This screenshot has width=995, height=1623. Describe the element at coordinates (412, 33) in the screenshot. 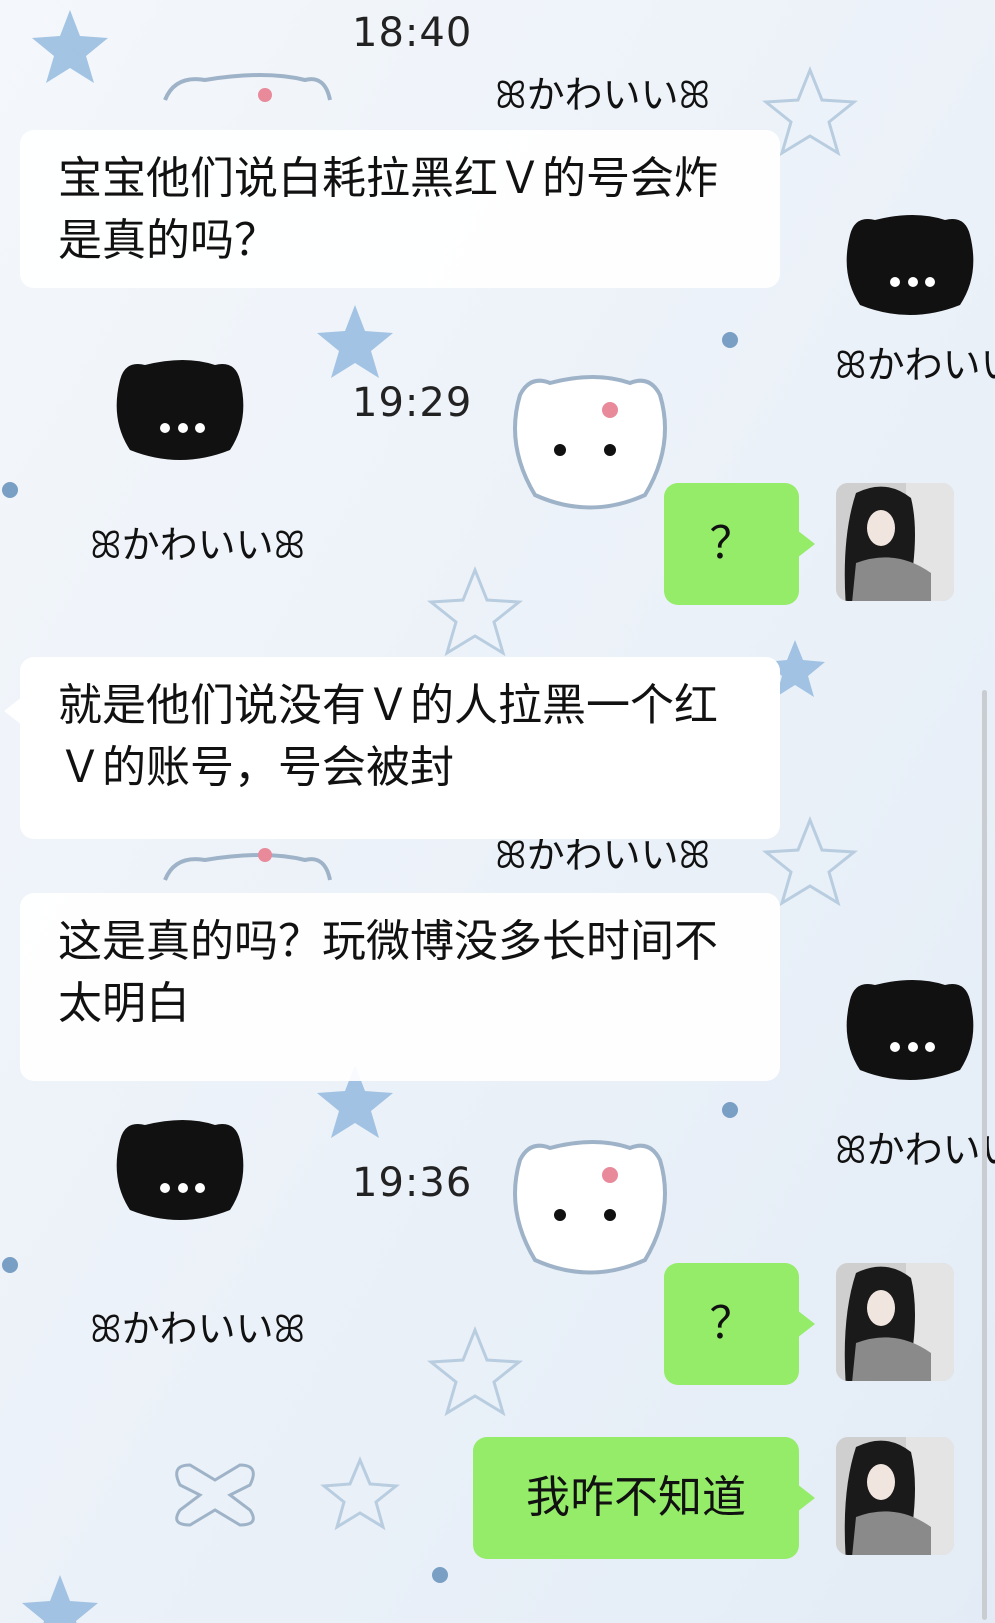

I see `timestamp: 18:40` at that location.